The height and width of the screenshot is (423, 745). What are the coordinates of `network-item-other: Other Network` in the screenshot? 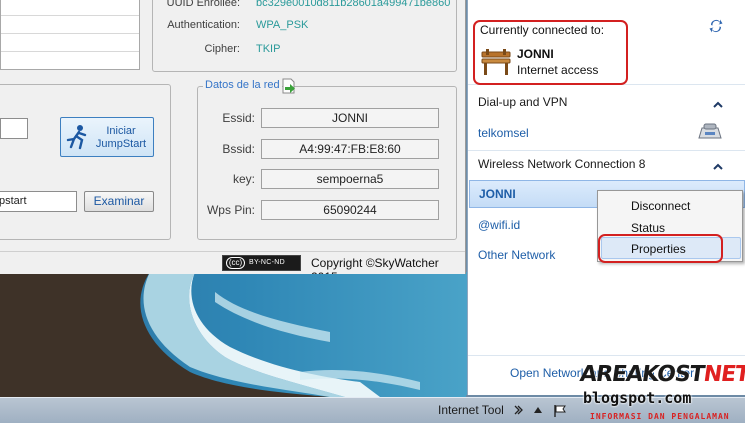 It's located at (516, 255).